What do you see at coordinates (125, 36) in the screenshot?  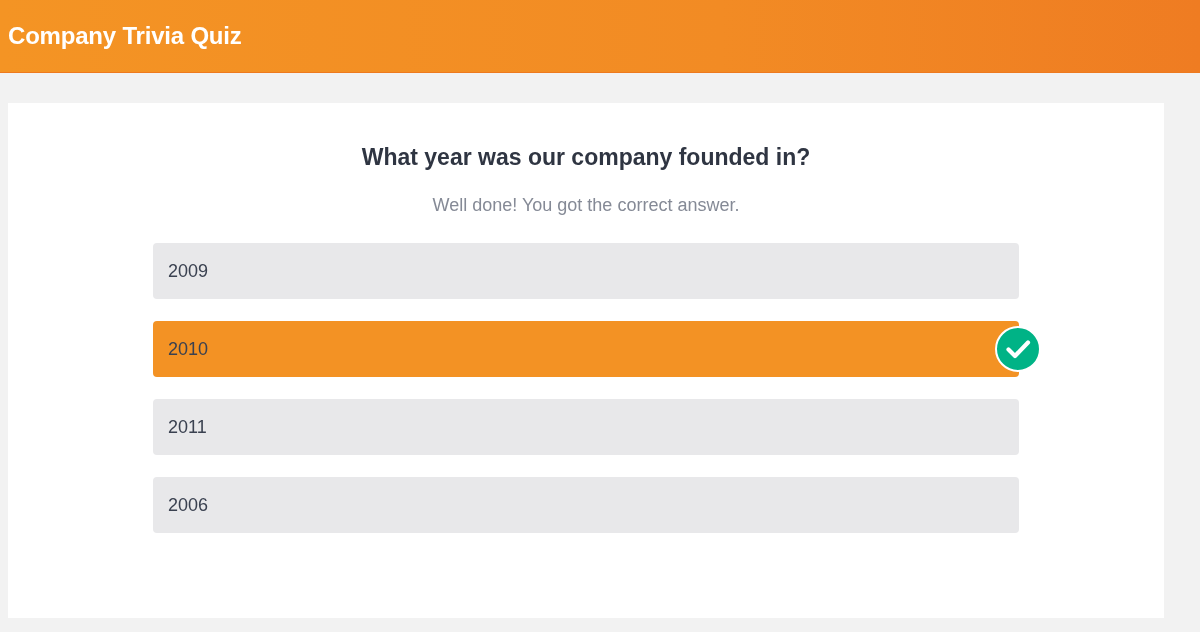 I see `quiz-title: Company Trivia Quiz` at bounding box center [125, 36].